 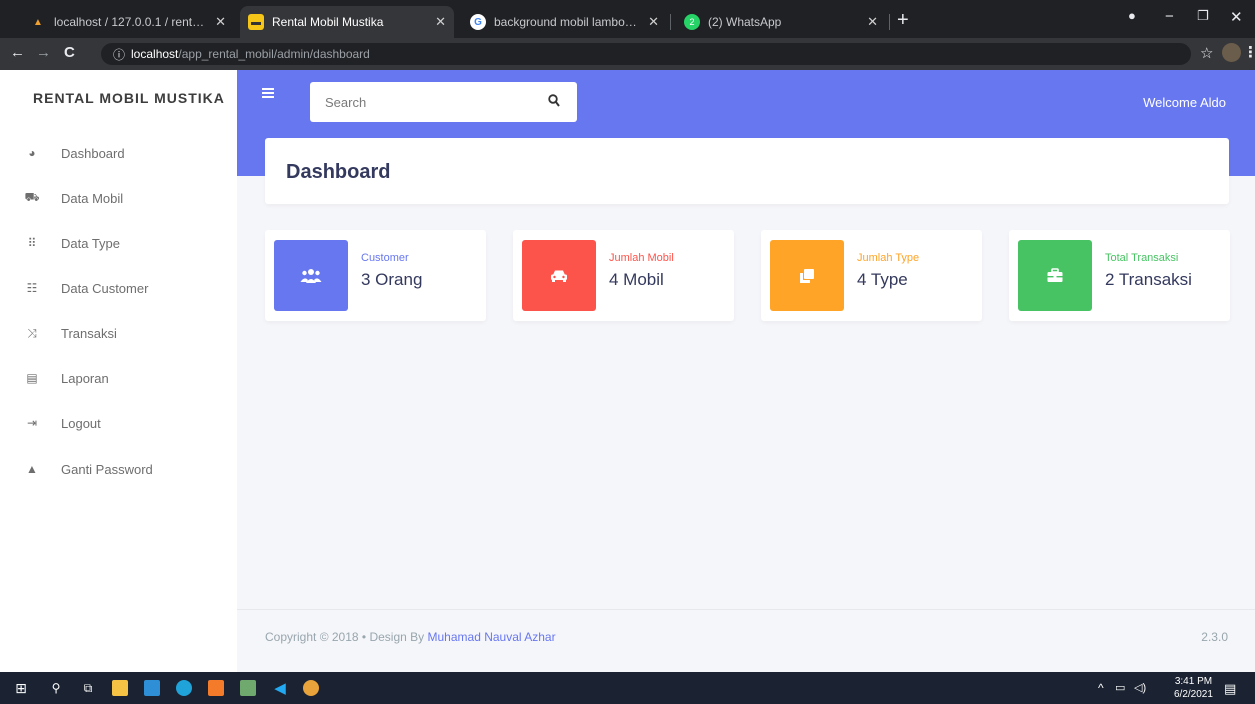 I want to click on search-icon: ⚲, so click(x=56, y=688).